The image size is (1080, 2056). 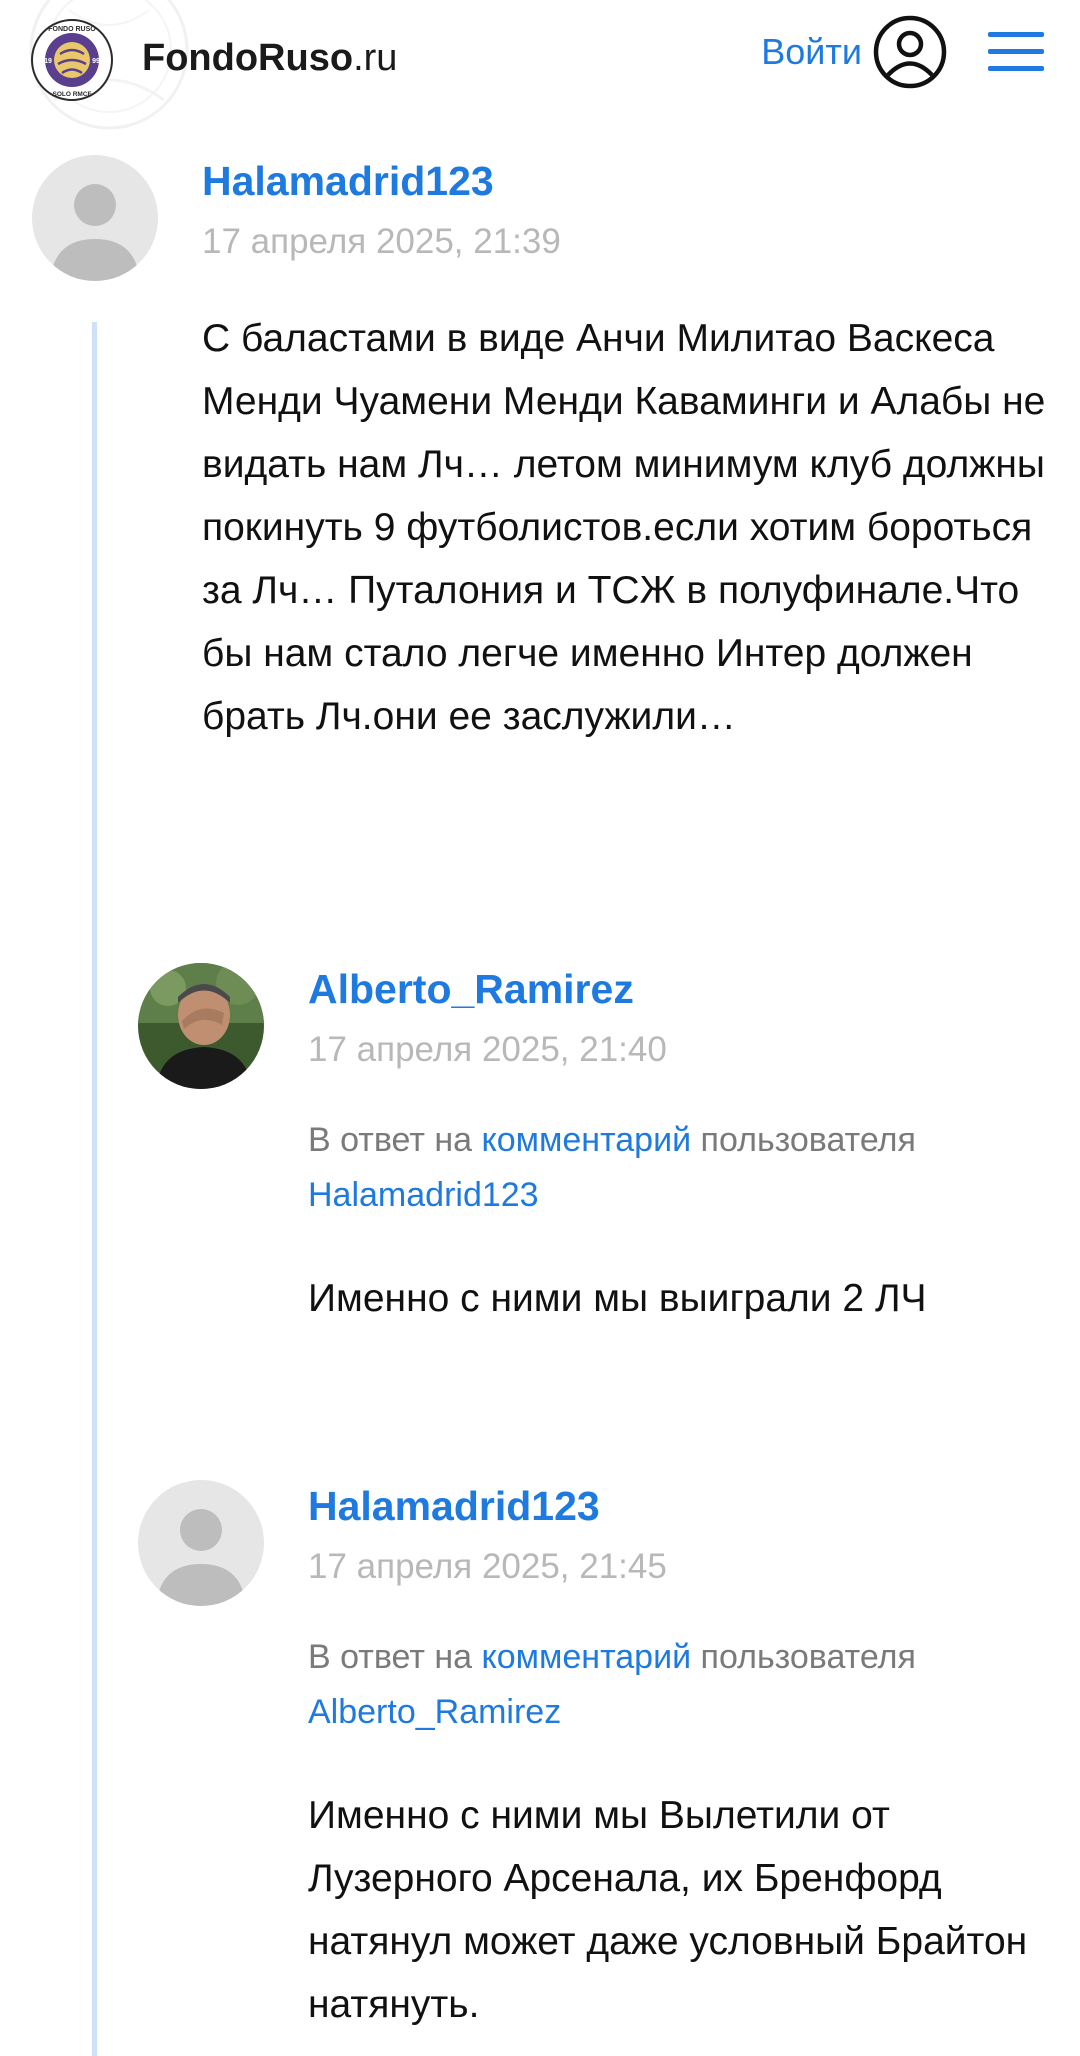 What do you see at coordinates (471, 989) in the screenshot?
I see `comment-author: Alberto_Ramirez` at bounding box center [471, 989].